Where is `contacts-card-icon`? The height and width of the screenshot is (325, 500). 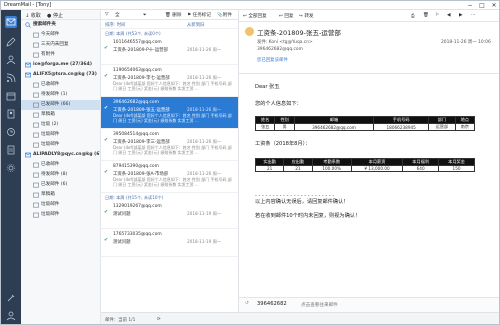
contacts-card-icon is located at coordinates (11, 114).